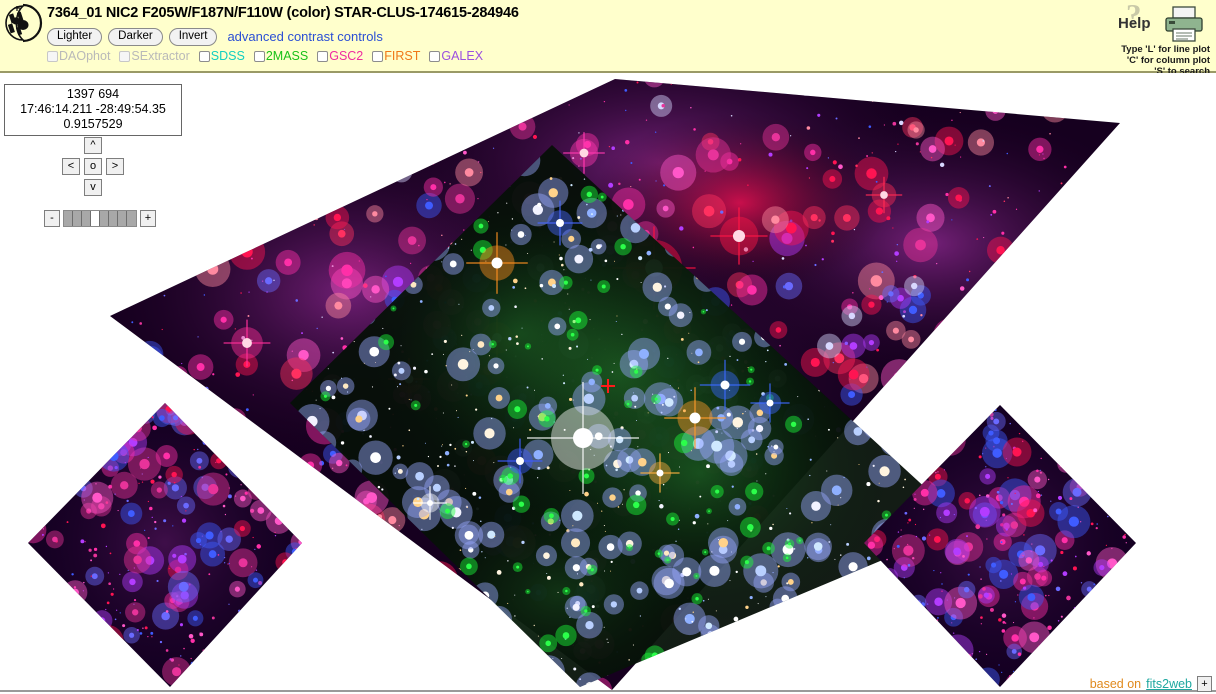 The image size is (1216, 694). What do you see at coordinates (304, 36) in the screenshot?
I see `advanced-contrast-controls-link: advanced contrast controls` at bounding box center [304, 36].